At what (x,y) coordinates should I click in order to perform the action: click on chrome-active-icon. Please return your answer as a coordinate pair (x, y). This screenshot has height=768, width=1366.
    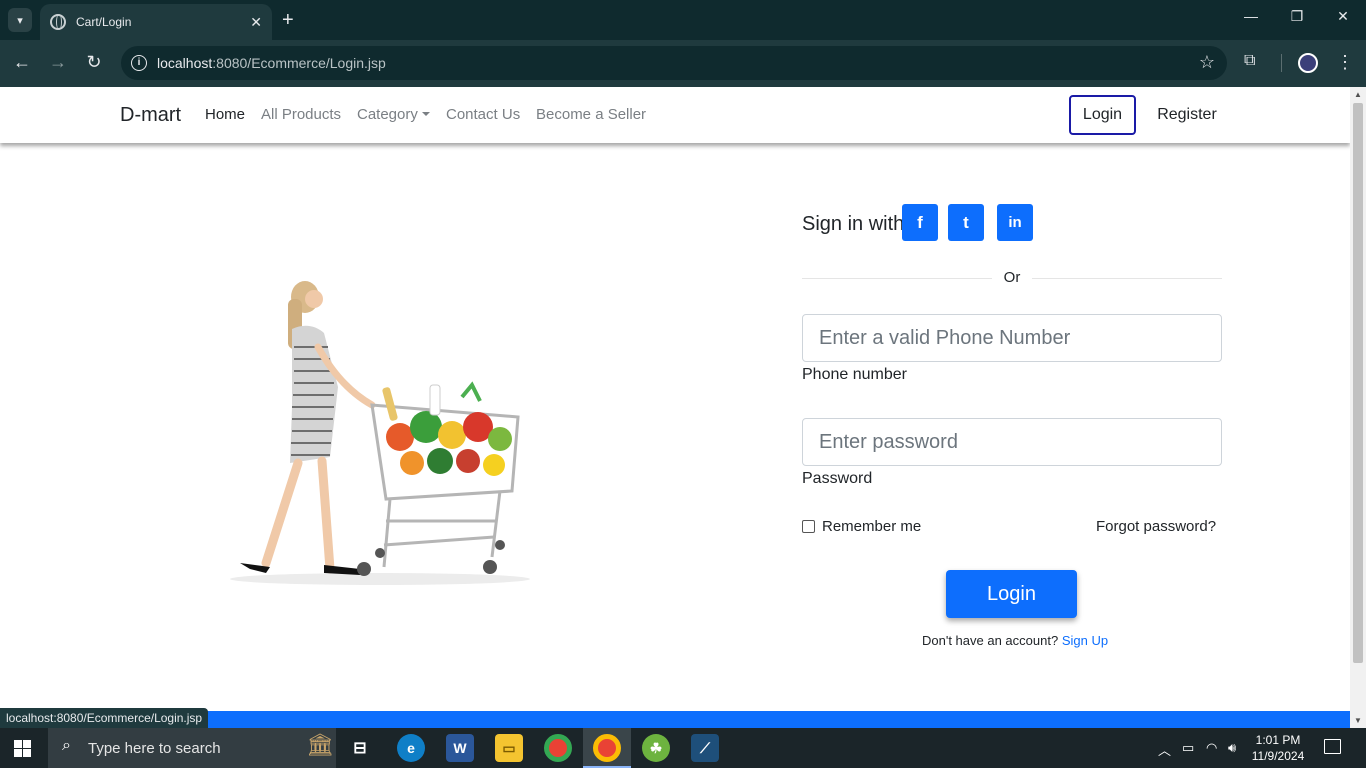
    Looking at the image, I should click on (607, 748).